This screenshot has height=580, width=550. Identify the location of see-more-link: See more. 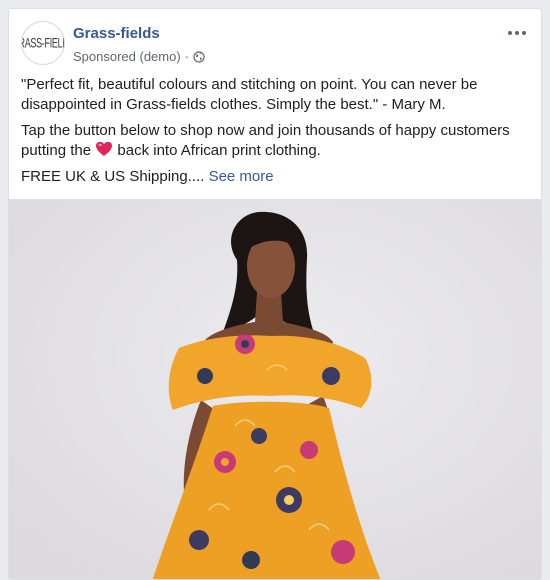
(241, 176).